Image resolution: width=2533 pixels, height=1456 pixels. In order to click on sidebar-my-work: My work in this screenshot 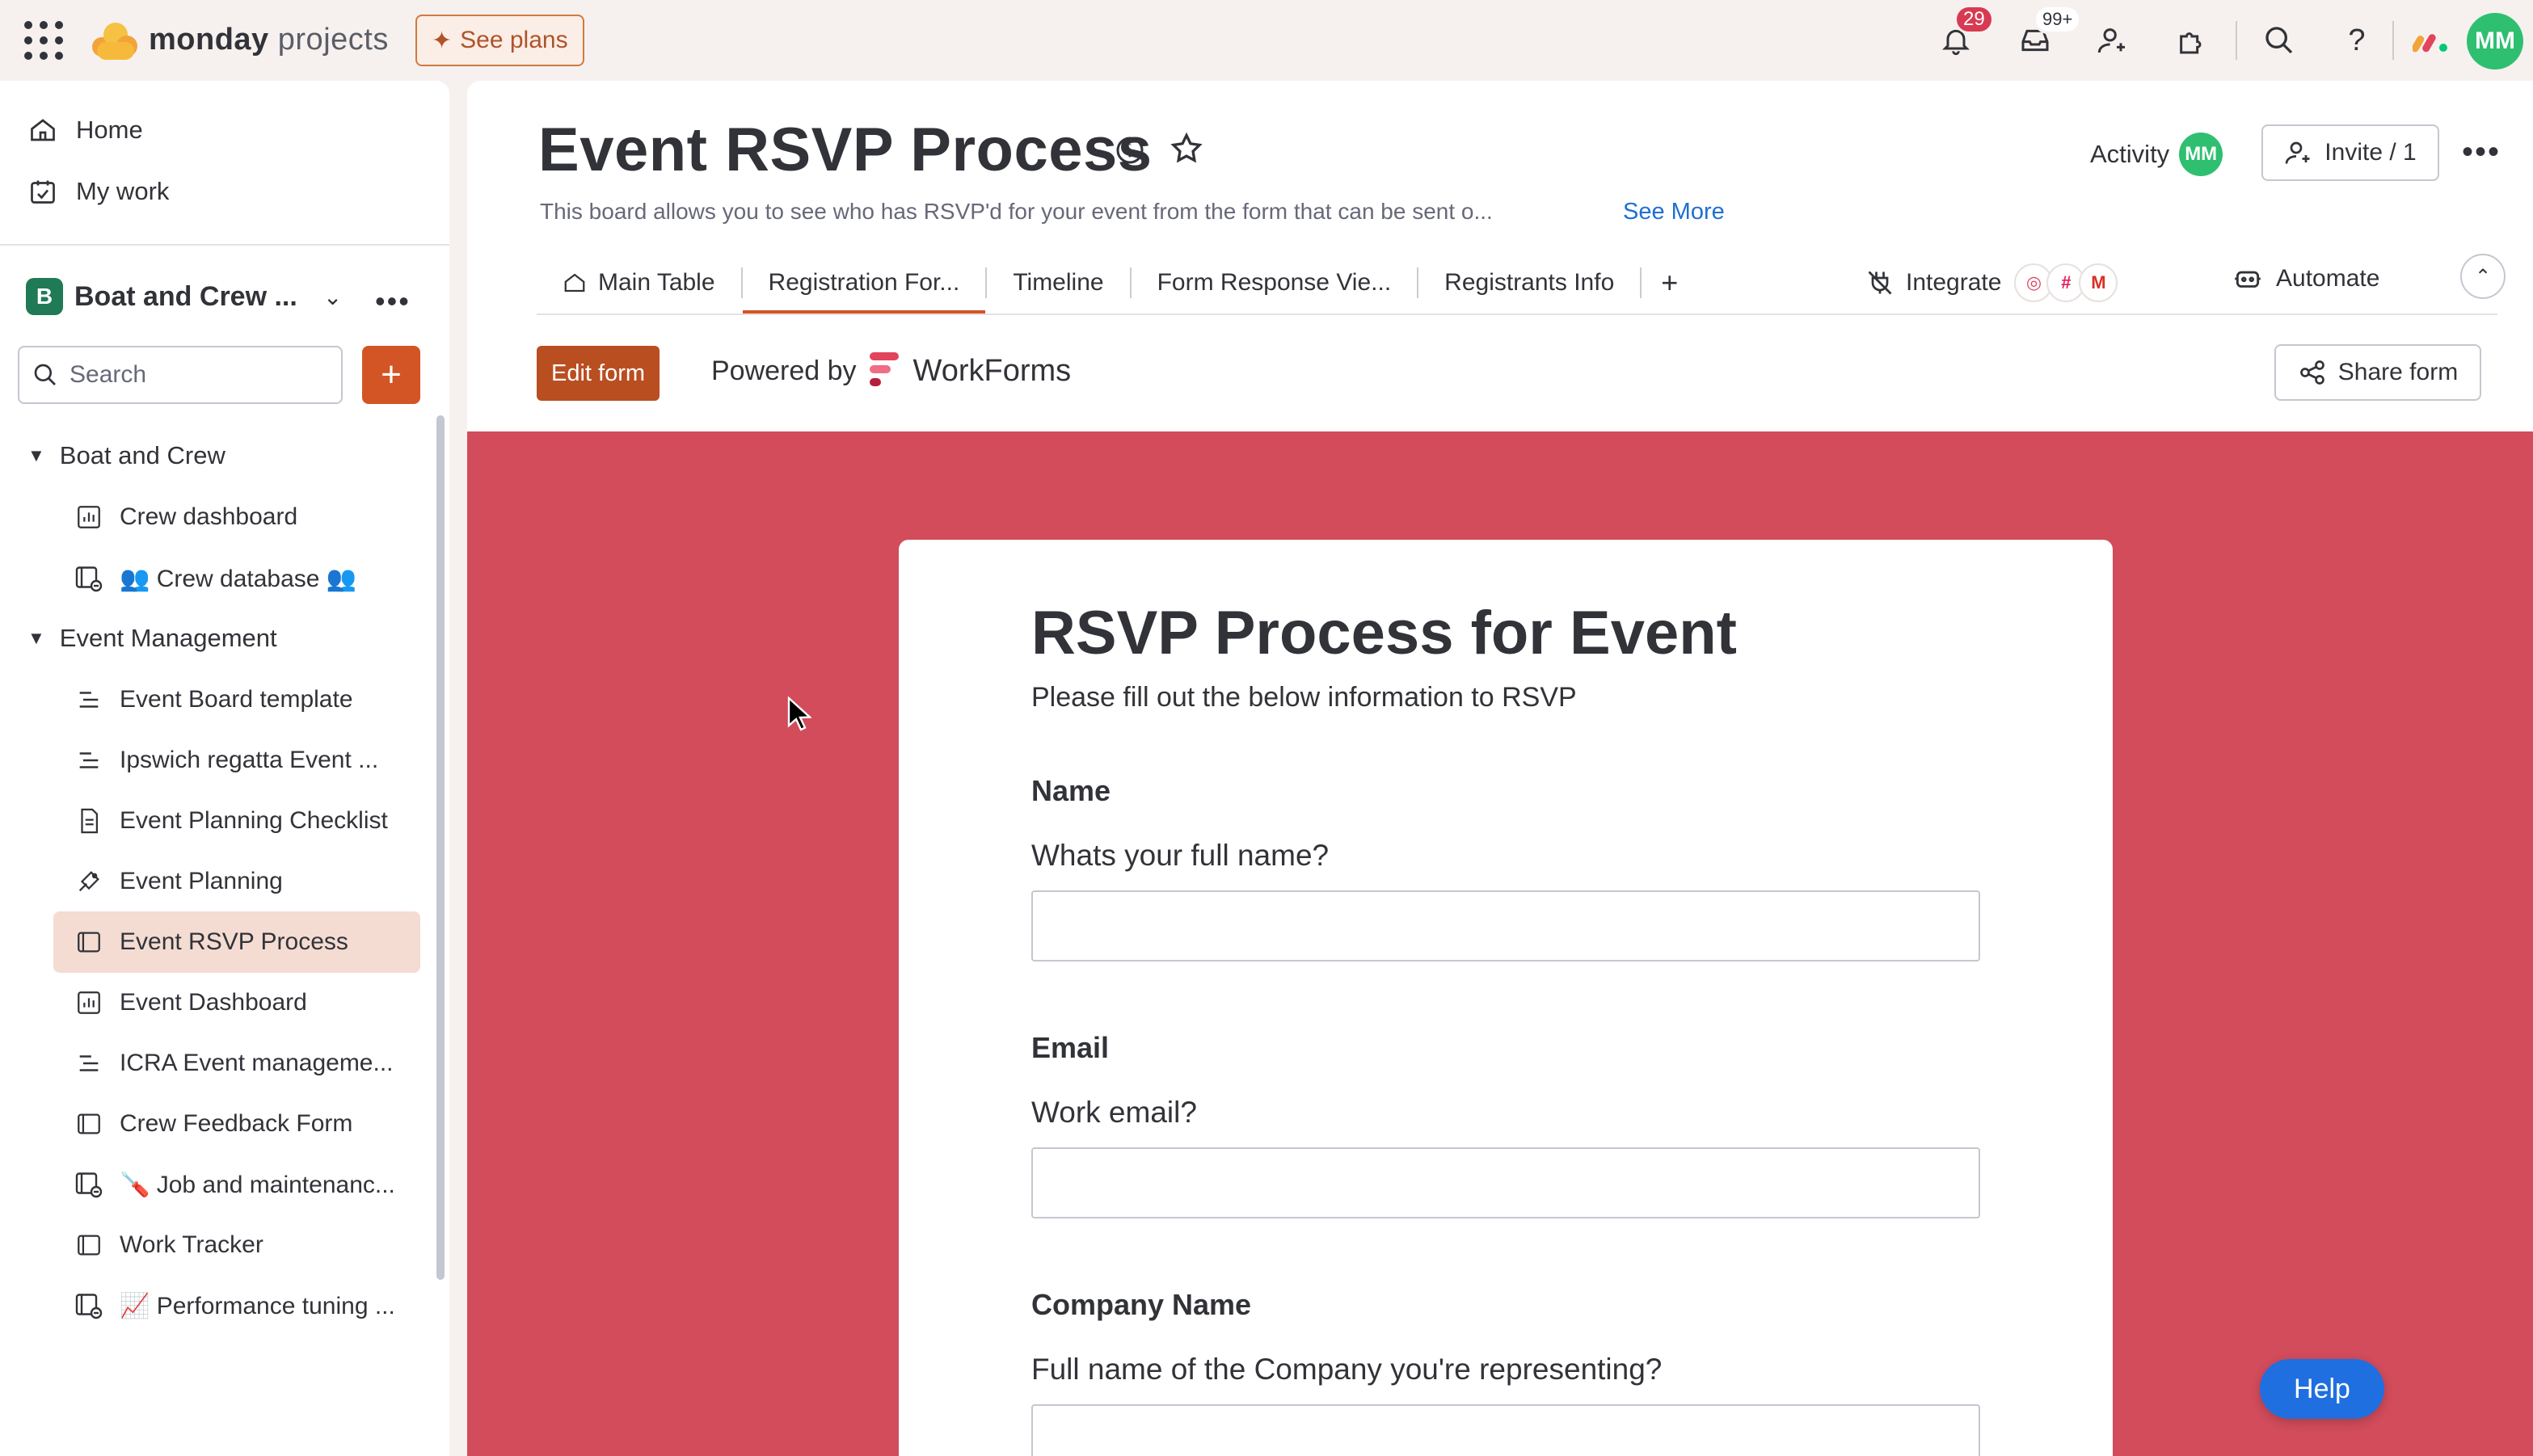, I will do `click(98, 191)`.